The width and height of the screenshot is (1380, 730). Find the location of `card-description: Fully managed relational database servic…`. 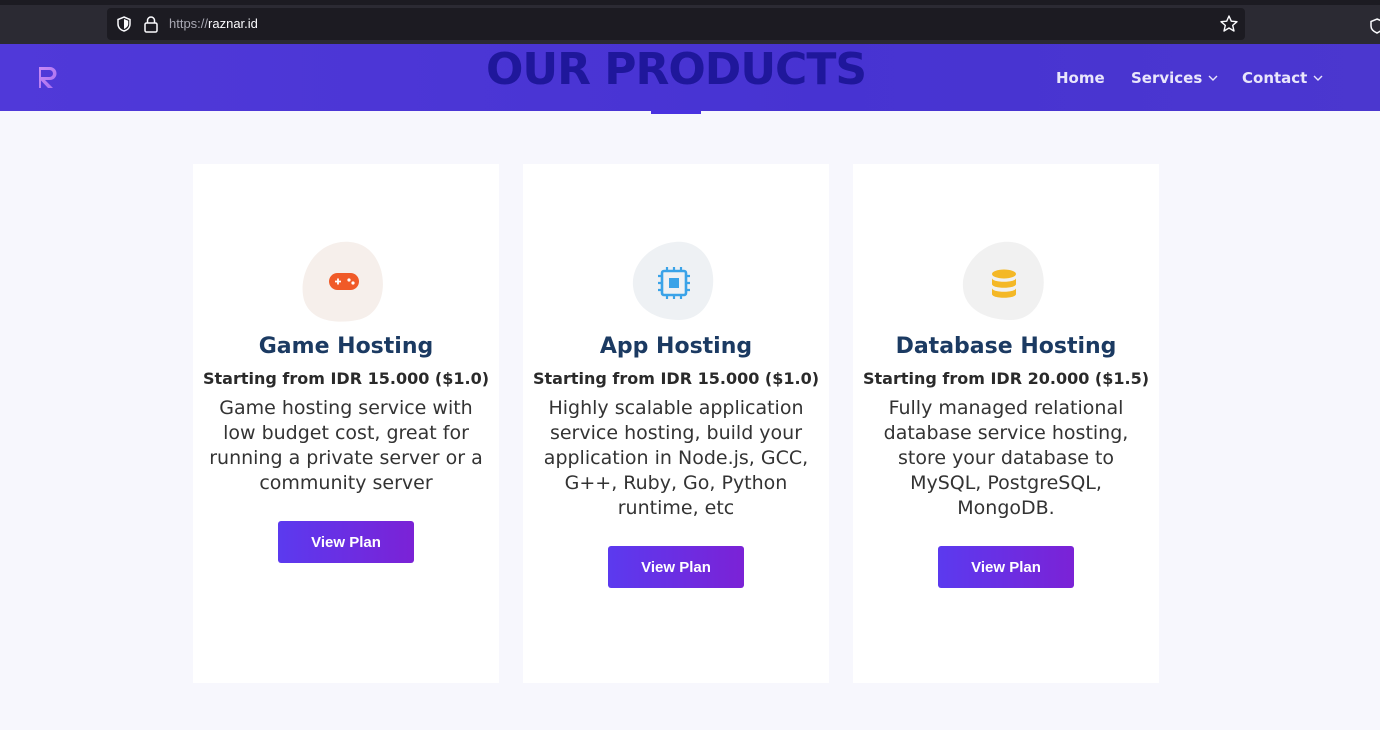

card-description: Fully managed relational database servic… is located at coordinates (1006, 458).